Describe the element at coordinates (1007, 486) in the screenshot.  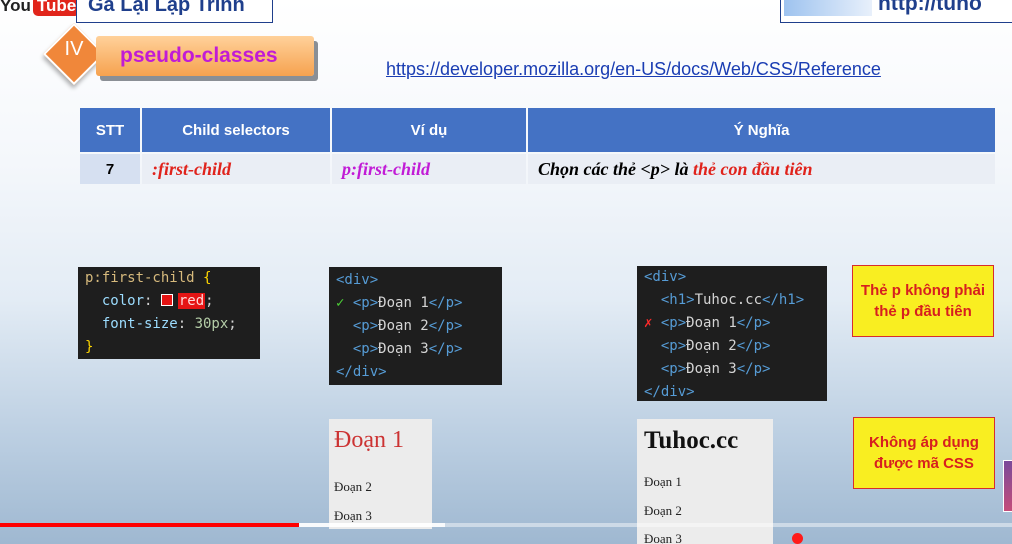
I see `side-thumbnail` at that location.